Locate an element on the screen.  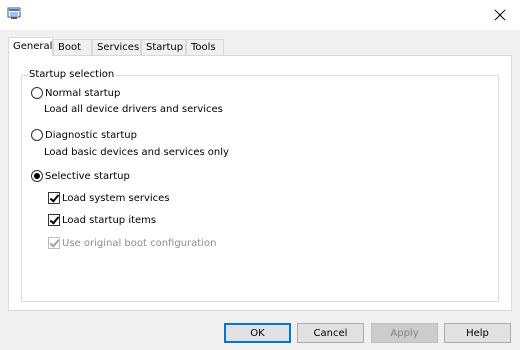
apply-button: Apply is located at coordinates (404, 333).